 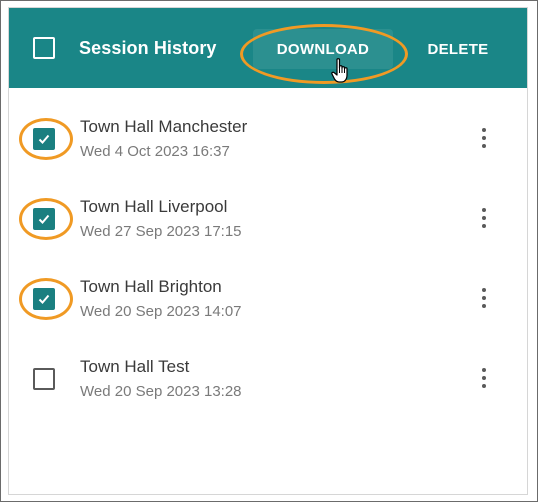 What do you see at coordinates (151, 286) in the screenshot?
I see `session-title: Town Hall Brighton` at bounding box center [151, 286].